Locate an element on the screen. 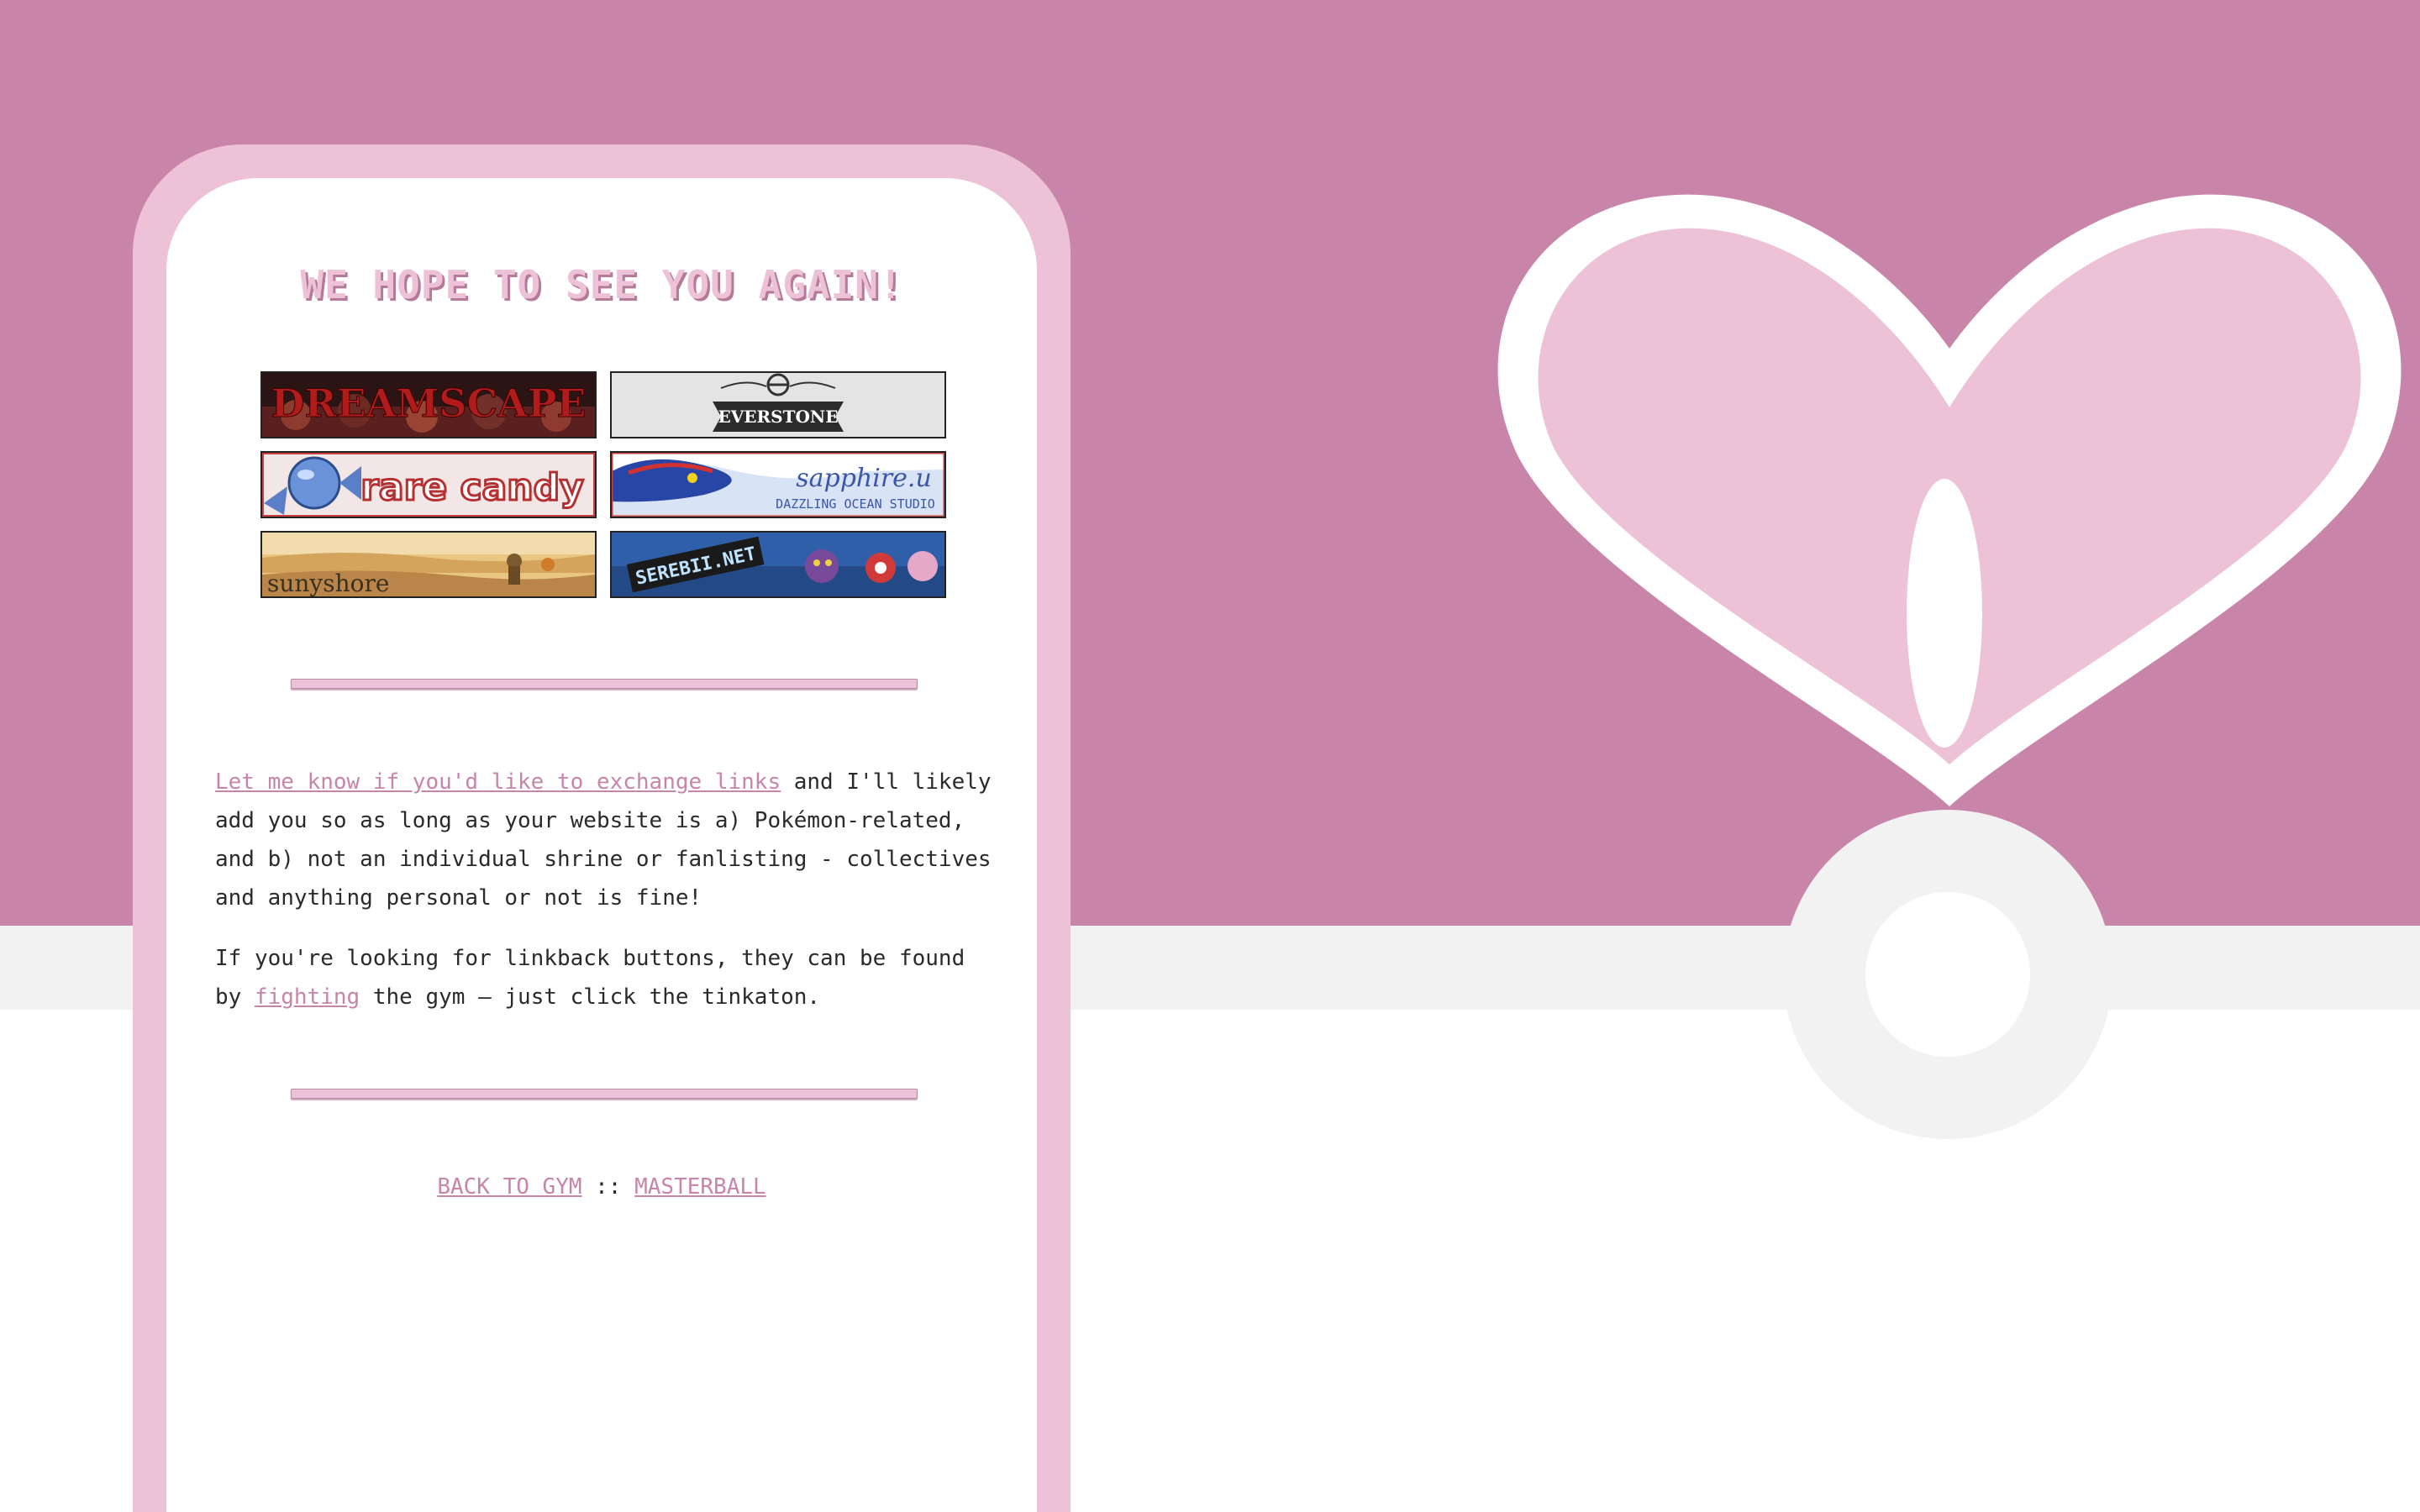 The width and height of the screenshot is (2420, 1512). sunyshore-banner-icon: sunyshore is located at coordinates (428, 564).